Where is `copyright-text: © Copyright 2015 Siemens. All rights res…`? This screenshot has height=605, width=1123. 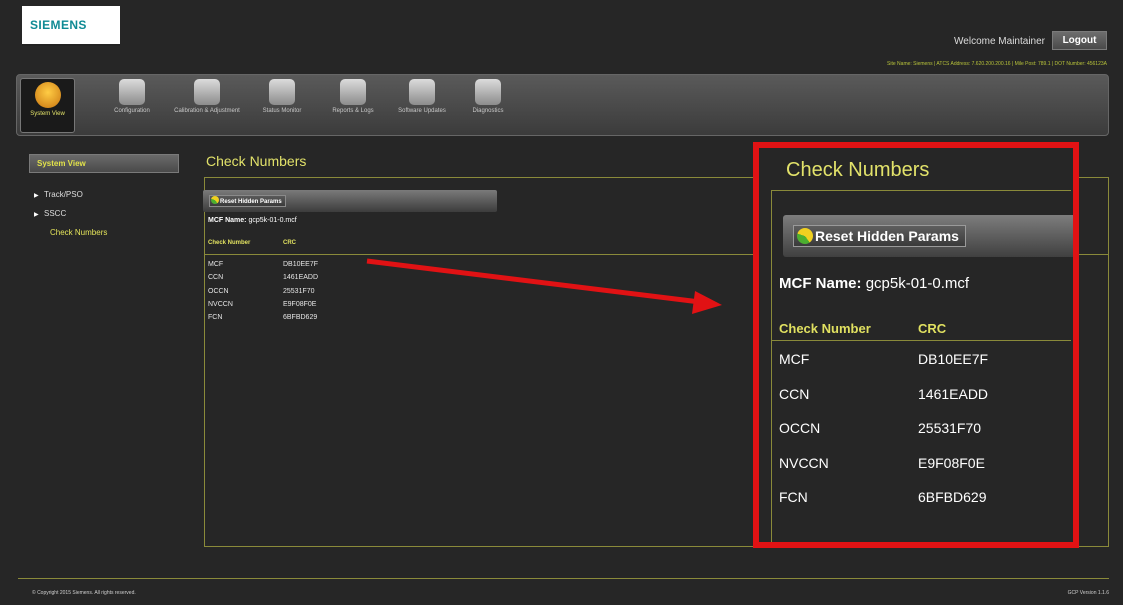
copyright-text: © Copyright 2015 Siemens. All rights res… is located at coordinates (84, 593).